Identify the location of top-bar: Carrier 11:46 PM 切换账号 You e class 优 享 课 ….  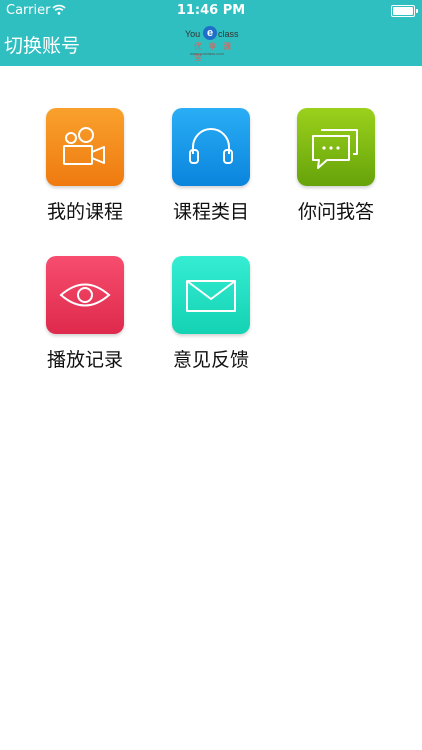
(211, 33).